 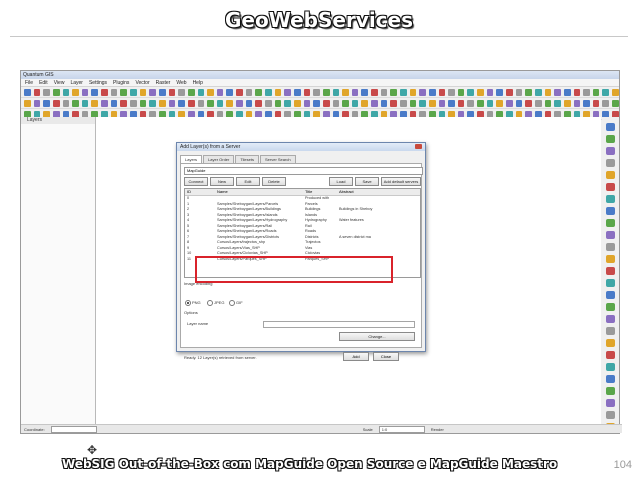 What do you see at coordinates (367, 181) in the screenshot?
I see `save-button: Save` at bounding box center [367, 181].